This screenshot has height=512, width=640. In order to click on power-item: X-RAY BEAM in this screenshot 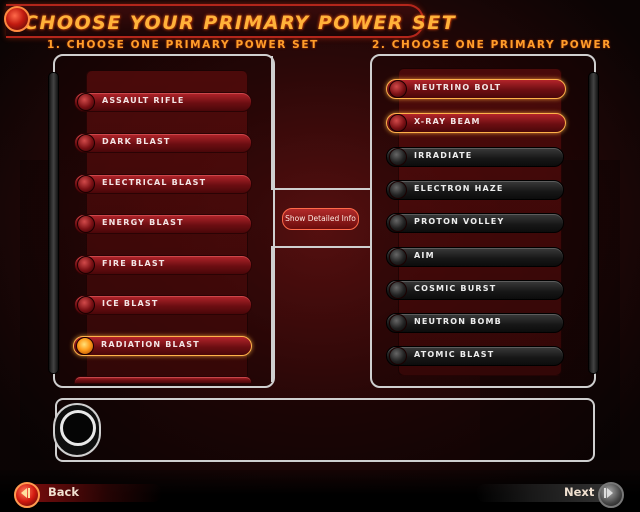, I will do `click(476, 123)`.